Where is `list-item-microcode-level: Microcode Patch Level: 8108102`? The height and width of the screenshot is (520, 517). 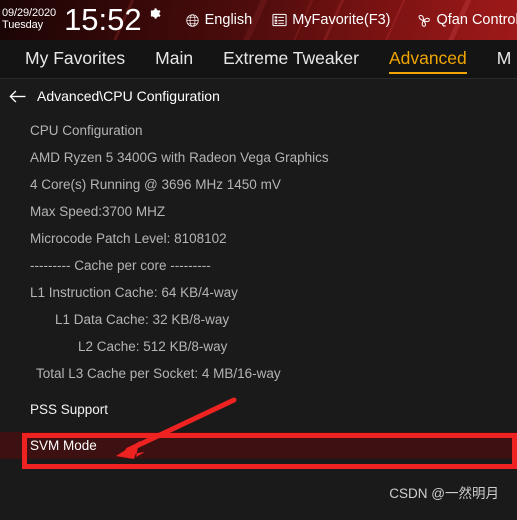
list-item-microcode-level: Microcode Patch Level: 8108102 is located at coordinates (128, 238).